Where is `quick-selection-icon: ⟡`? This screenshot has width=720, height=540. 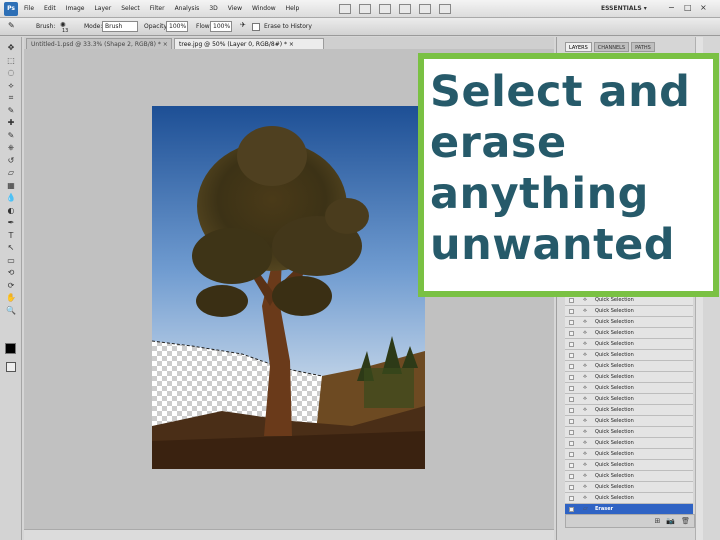 quick-selection-icon: ⟡ is located at coordinates (11, 86).